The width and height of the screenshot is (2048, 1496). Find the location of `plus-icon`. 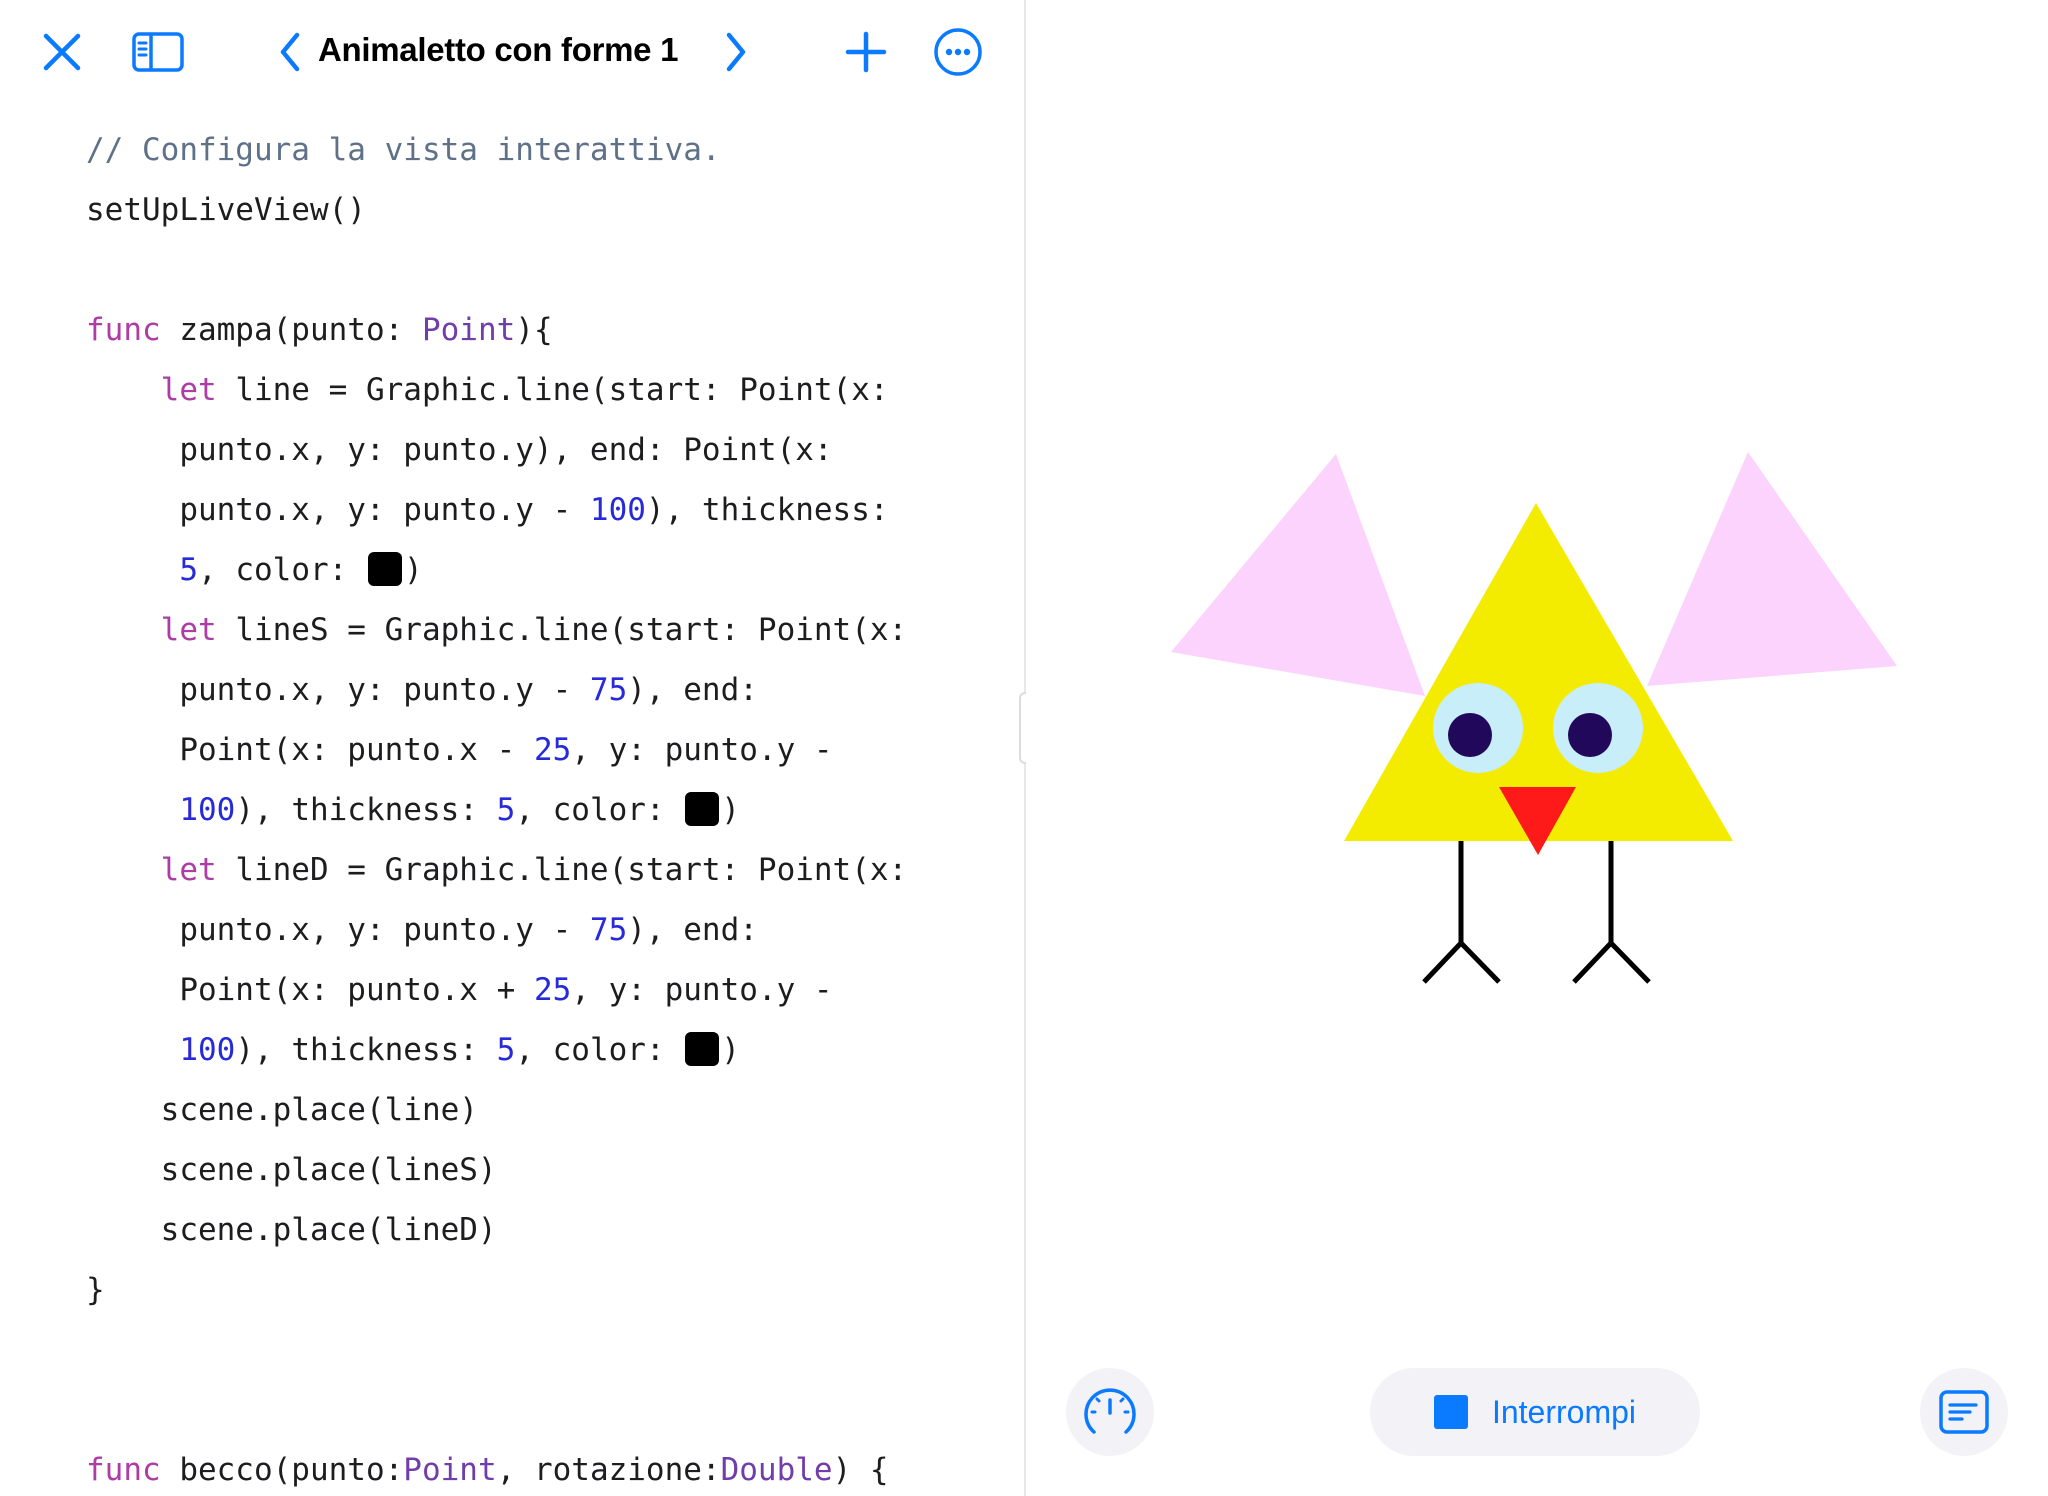

plus-icon is located at coordinates (866, 52).